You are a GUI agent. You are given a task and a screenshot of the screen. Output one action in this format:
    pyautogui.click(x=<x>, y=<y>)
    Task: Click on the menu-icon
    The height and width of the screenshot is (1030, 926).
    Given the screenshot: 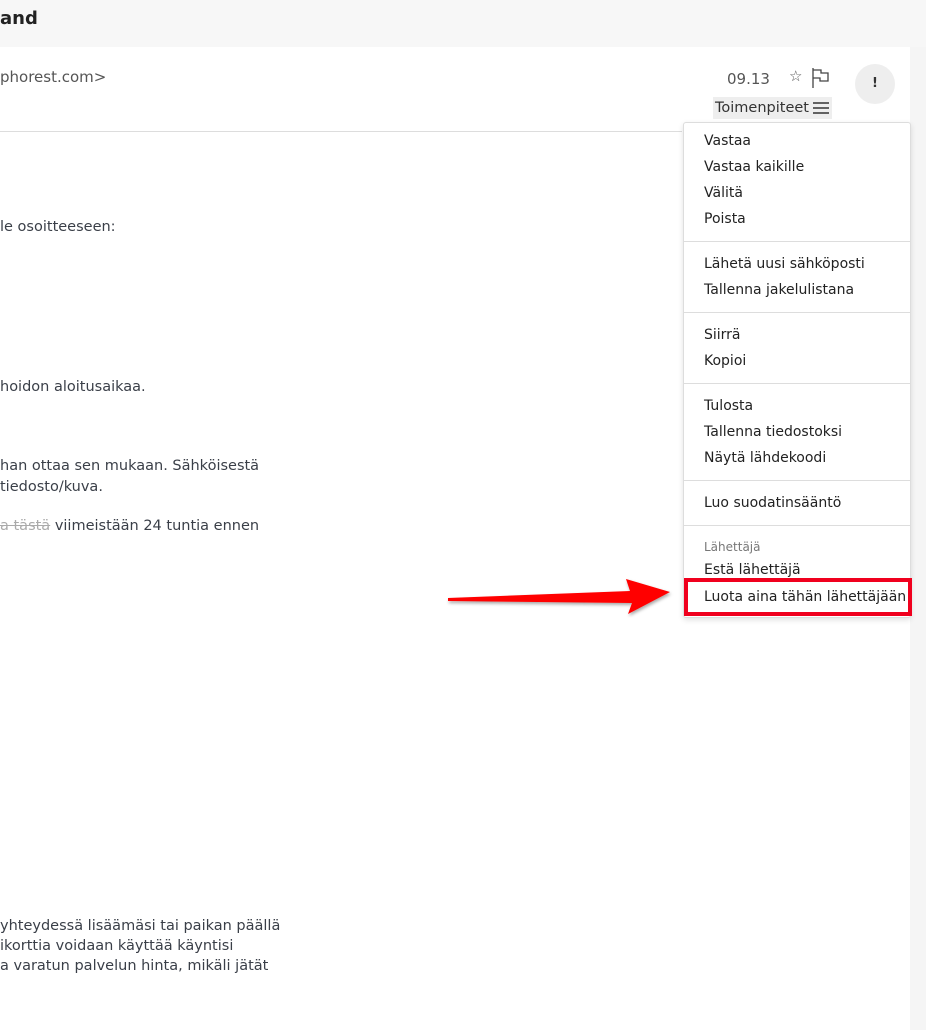 What is the action you would take?
    pyautogui.click(x=820, y=108)
    